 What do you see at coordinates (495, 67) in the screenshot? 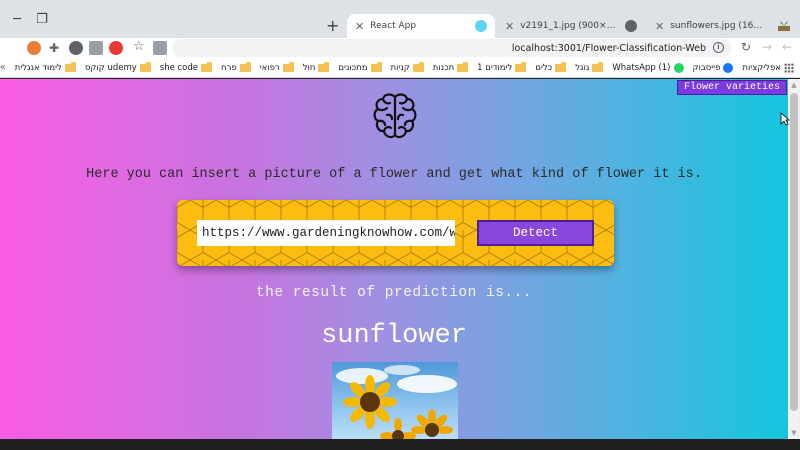
I see `bookmark-label: לימודים 1` at bounding box center [495, 67].